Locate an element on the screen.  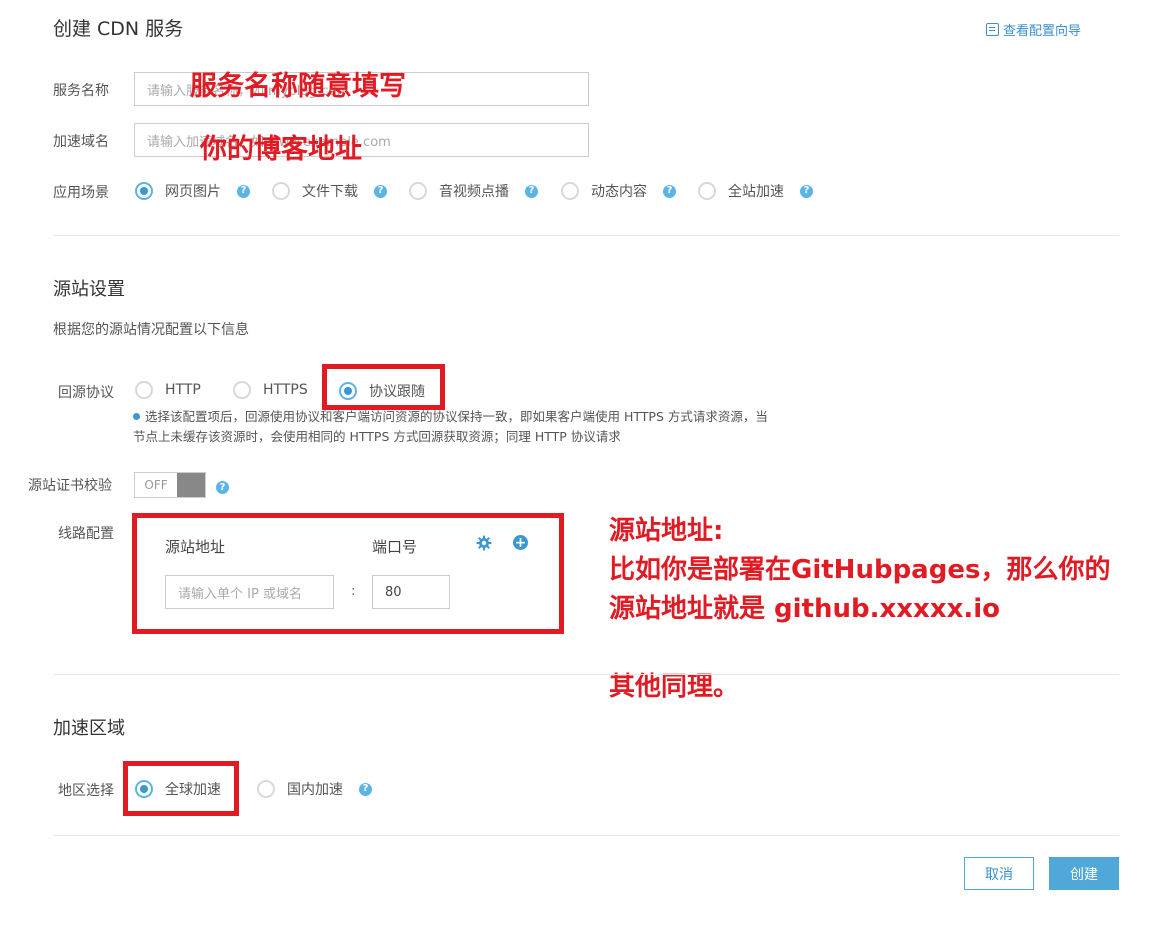
origin-address-input: 请输入单个 IP 或域名 is located at coordinates (249, 592).